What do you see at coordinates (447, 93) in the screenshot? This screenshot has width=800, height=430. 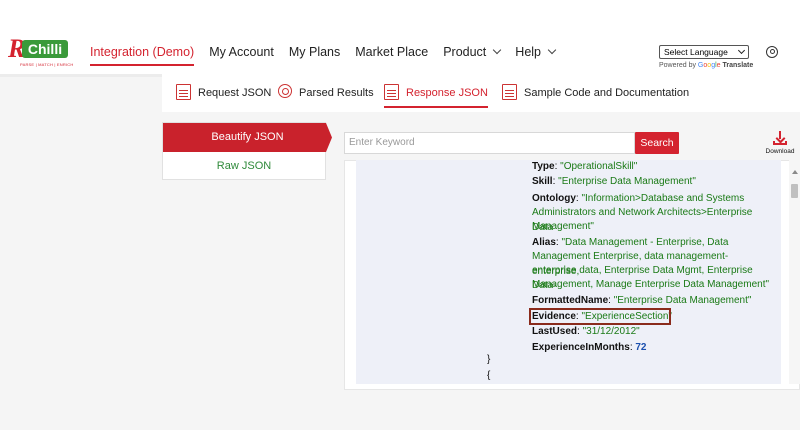 I see `tab-label: Response JSON` at bounding box center [447, 93].